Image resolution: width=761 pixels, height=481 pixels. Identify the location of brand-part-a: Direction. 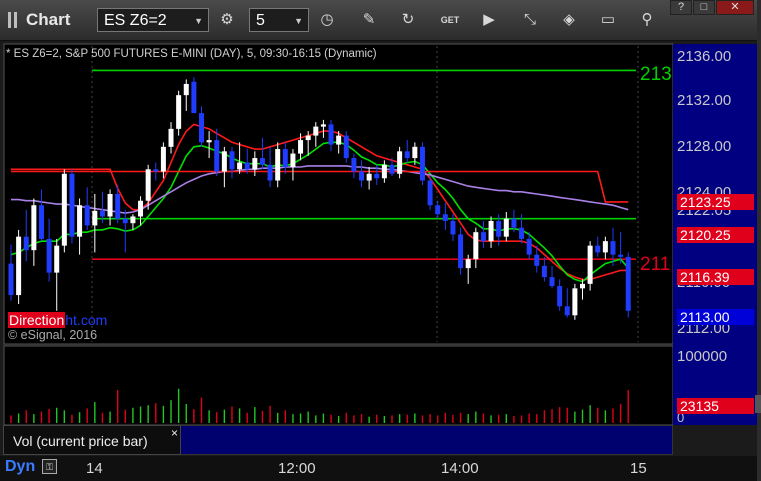
(37, 320).